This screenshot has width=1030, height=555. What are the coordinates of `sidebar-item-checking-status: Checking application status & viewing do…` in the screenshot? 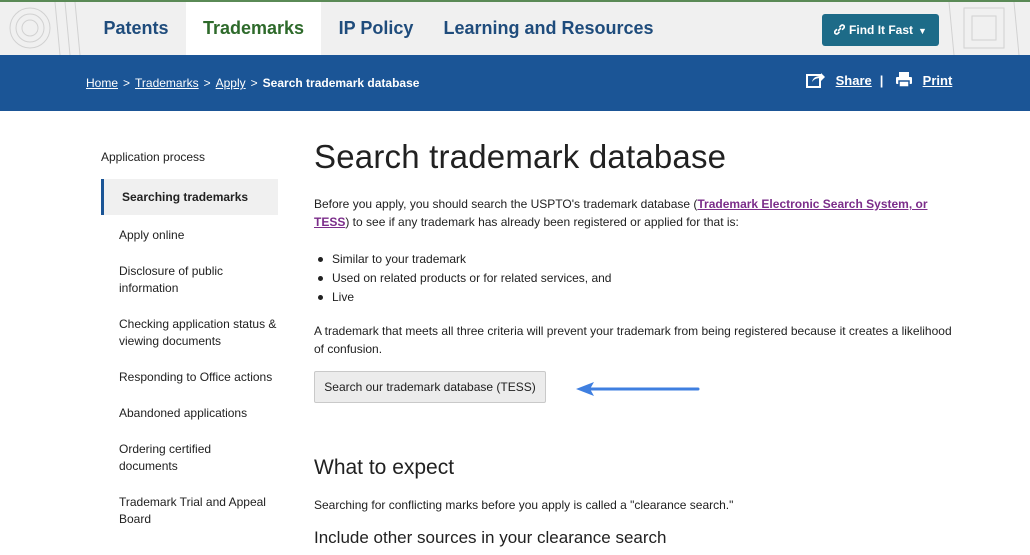 It's located at (189, 333).